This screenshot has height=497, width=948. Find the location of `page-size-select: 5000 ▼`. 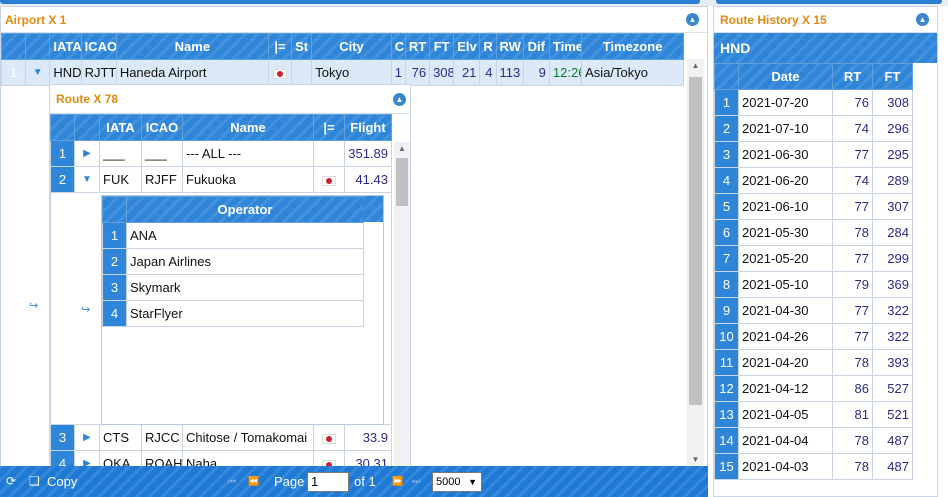

page-size-select: 5000 ▼ is located at coordinates (457, 482).